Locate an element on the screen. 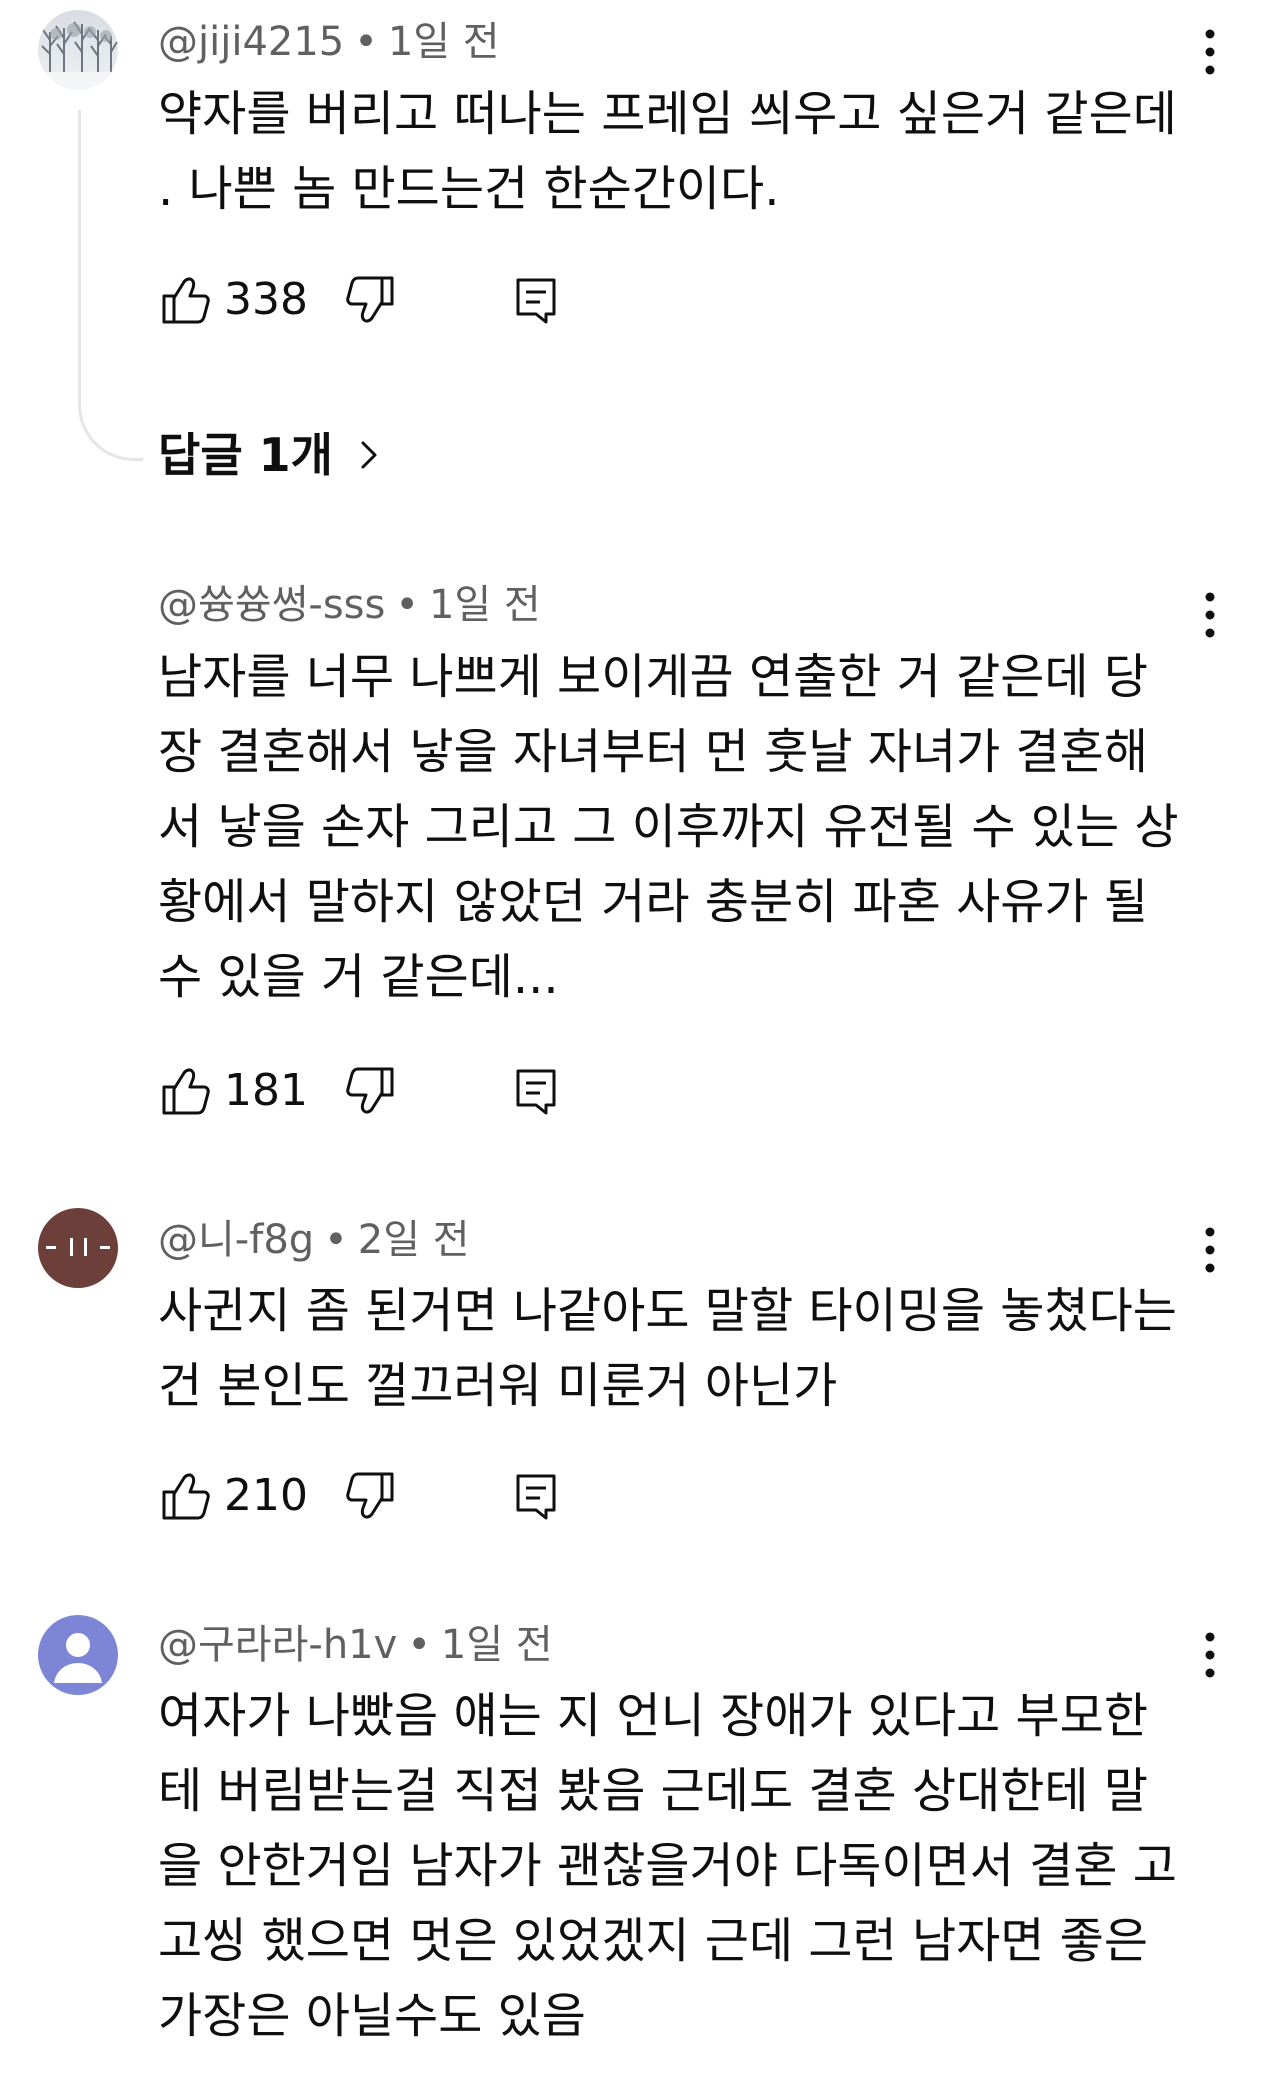  snowy-forest-avatar-icon is located at coordinates (78, 50).